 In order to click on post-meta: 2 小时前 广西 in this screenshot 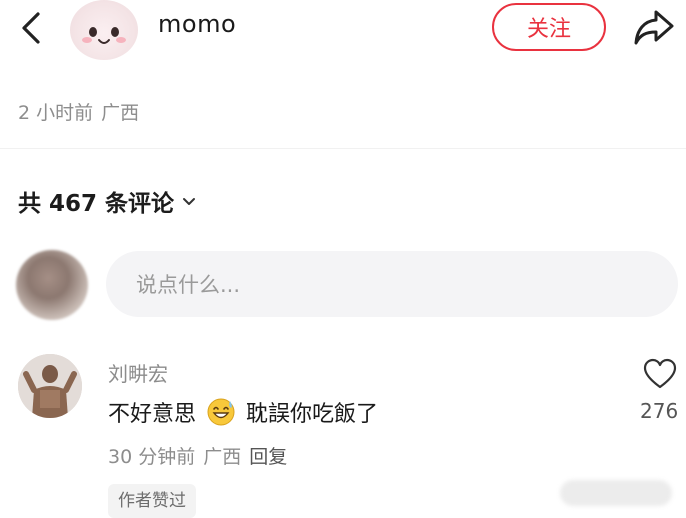, I will do `click(82, 111)`.